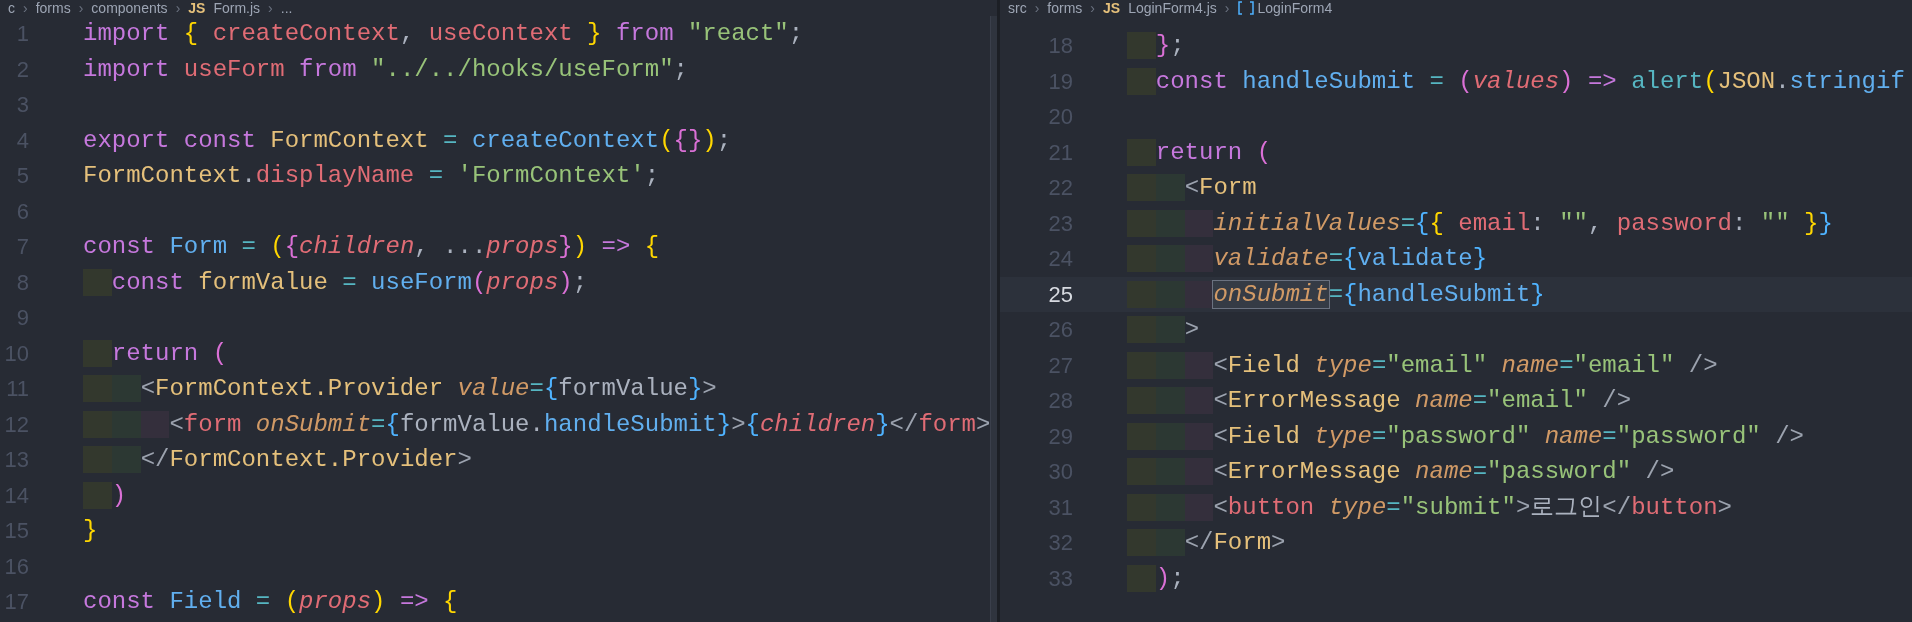  What do you see at coordinates (443, 34) in the screenshot?
I see `code-line: import { createContext, useContext } from "react";` at bounding box center [443, 34].